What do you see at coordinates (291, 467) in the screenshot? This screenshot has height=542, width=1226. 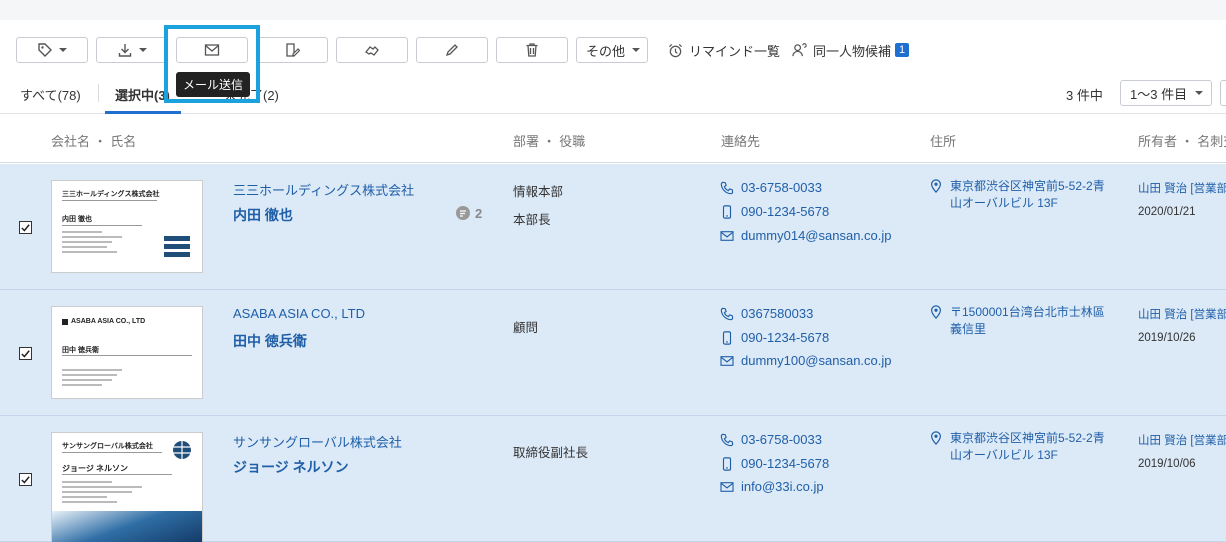 I see `person-name-link: ジョージ ネルソン` at bounding box center [291, 467].